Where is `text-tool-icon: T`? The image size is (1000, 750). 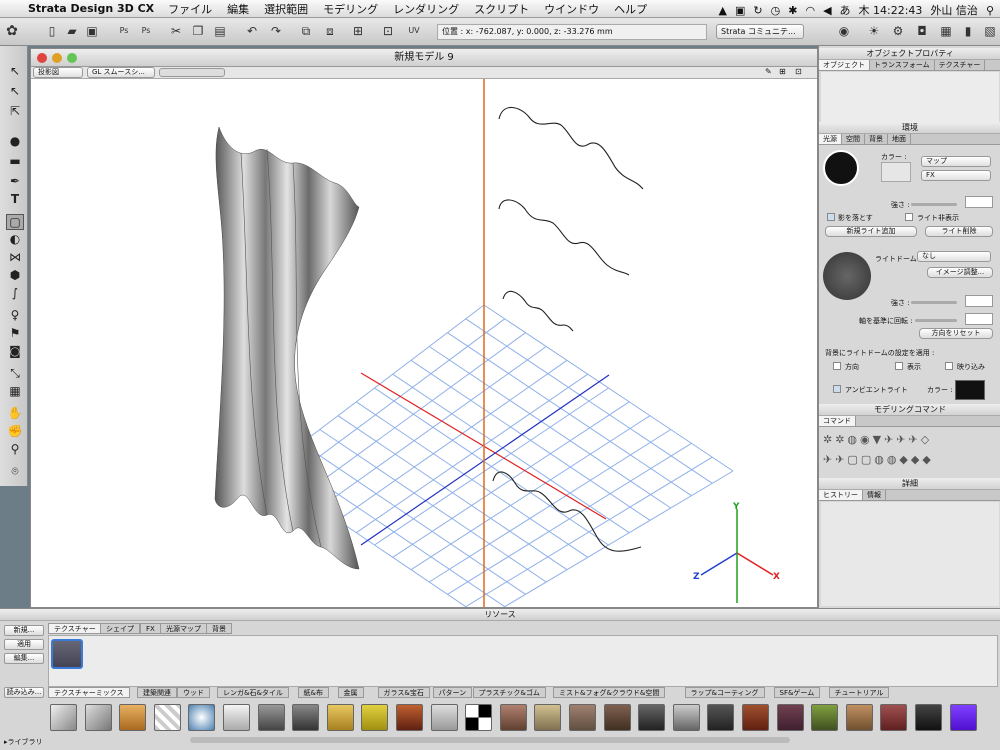 text-tool-icon: T is located at coordinates (15, 200).